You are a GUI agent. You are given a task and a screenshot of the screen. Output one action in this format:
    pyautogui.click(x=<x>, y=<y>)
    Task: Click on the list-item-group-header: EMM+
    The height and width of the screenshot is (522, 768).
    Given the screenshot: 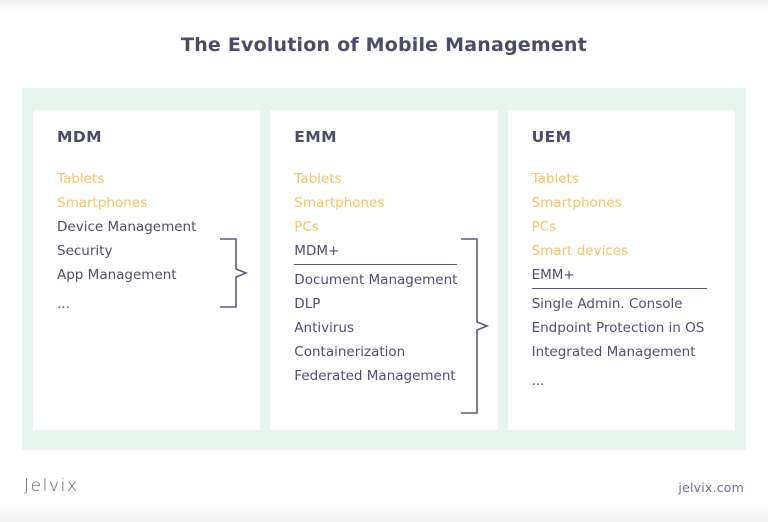 What is the action you would take?
    pyautogui.click(x=633, y=276)
    